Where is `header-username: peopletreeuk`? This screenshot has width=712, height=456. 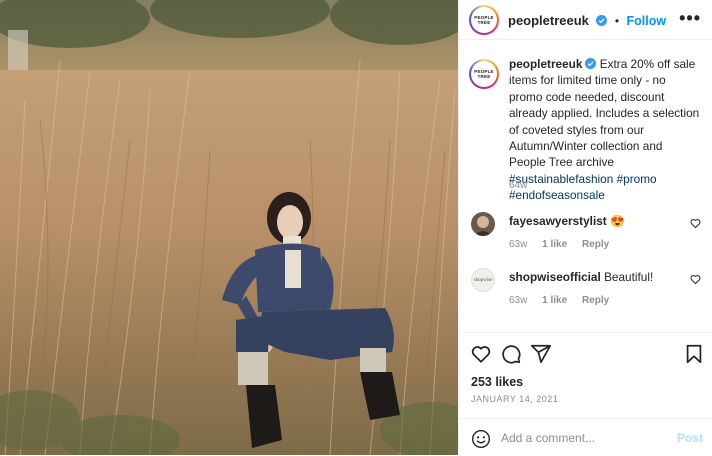
header-username: peopletreeuk is located at coordinates (548, 20).